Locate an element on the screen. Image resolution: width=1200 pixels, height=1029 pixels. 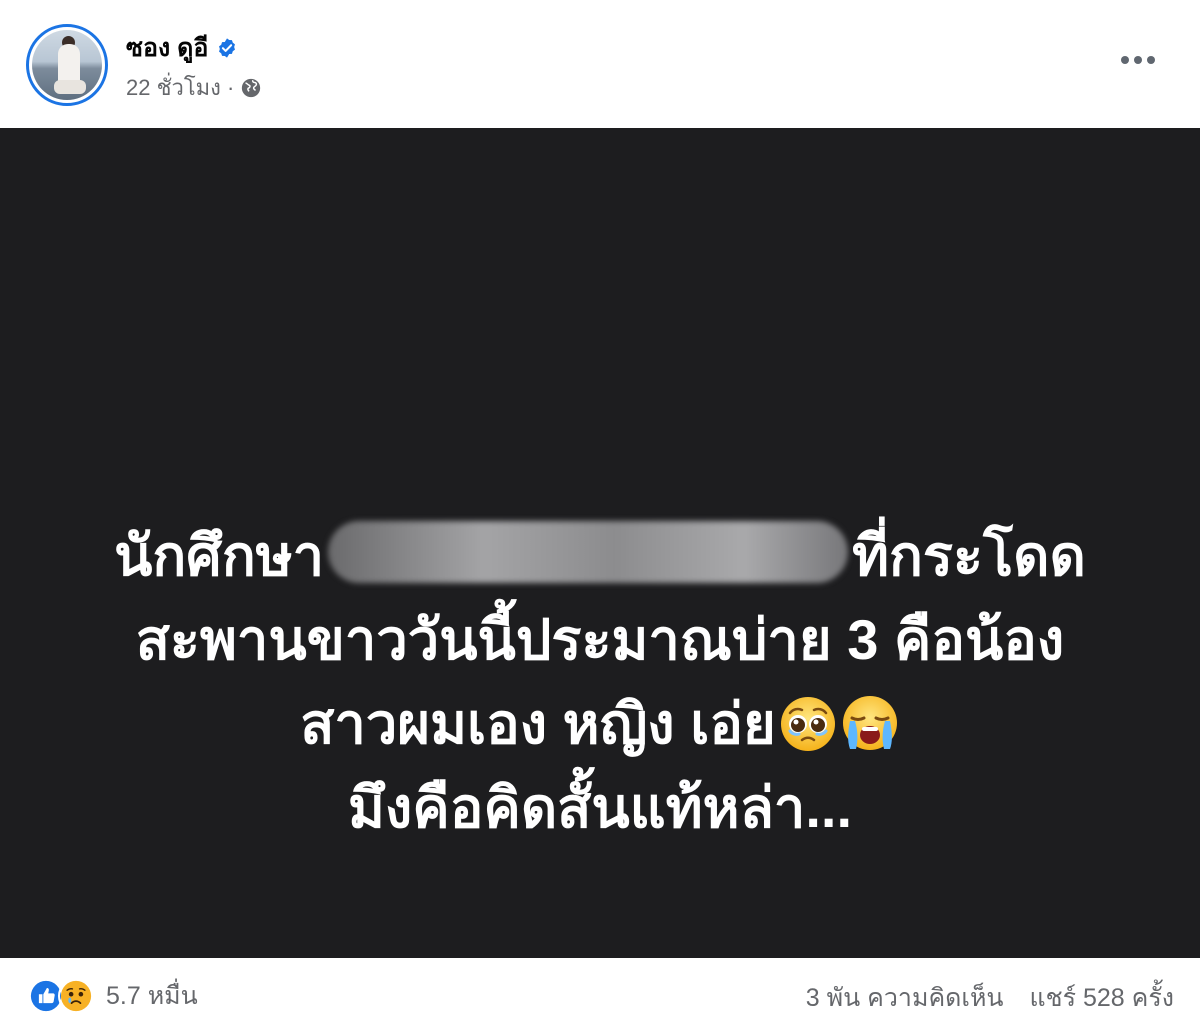
line1-start: นักศึกษา is located at coordinates (219, 555).